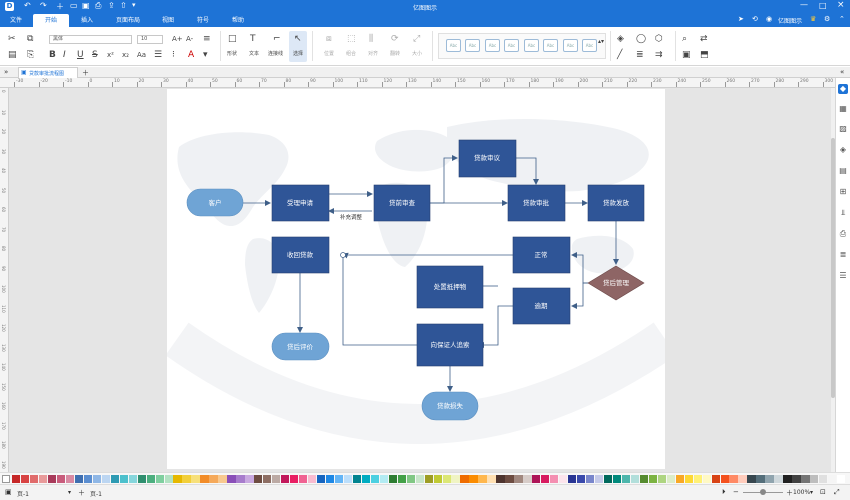 This screenshot has width=850, height=500. What do you see at coordinates (843, 171) in the screenshot?
I see `page-panel-icon: ▤` at bounding box center [843, 171].